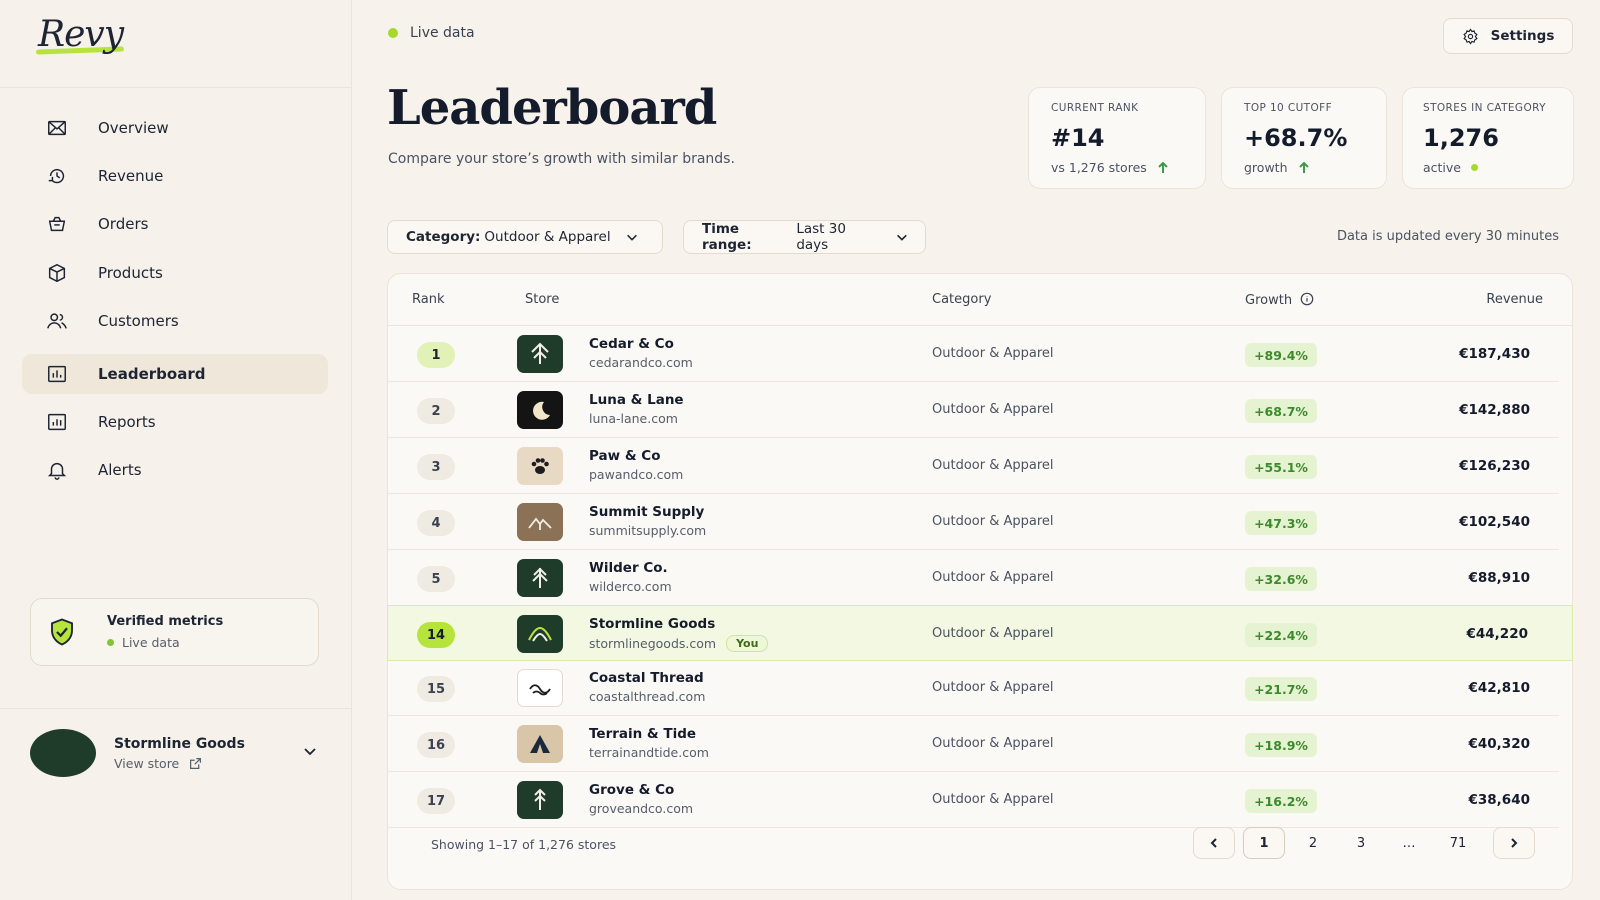 The height and width of the screenshot is (900, 1600). Describe the element at coordinates (196, 763) in the screenshot. I see `external-link-icon` at that location.